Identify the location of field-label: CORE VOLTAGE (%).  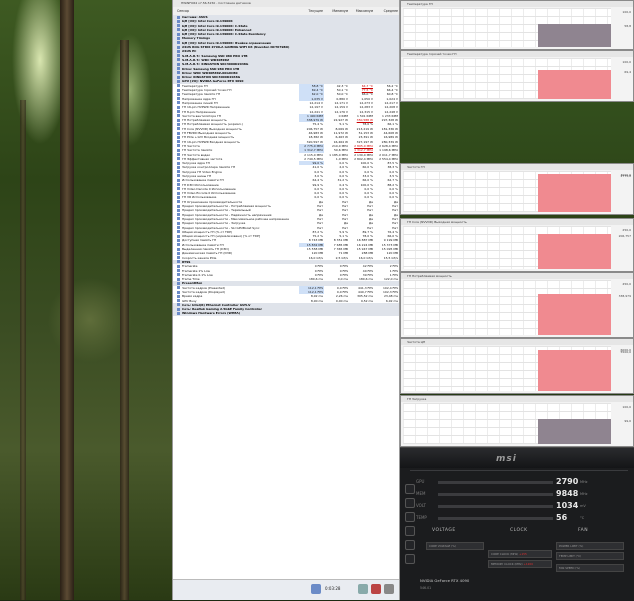
(443, 546).